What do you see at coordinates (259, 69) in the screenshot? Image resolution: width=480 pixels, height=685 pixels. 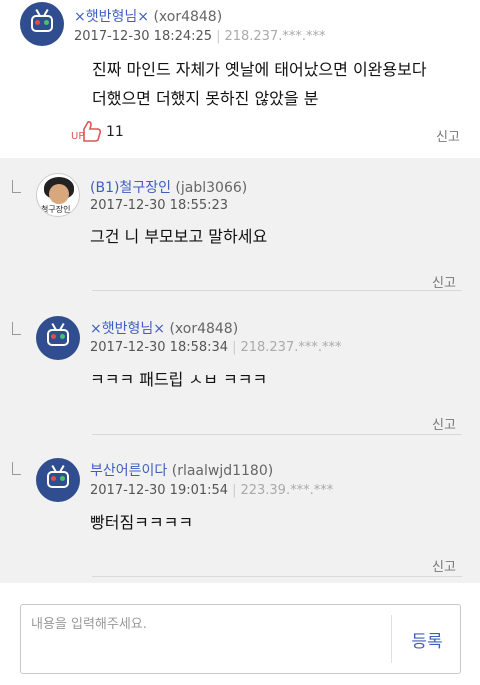 I see `comment-line: 진짜 마인드 자체가 옛날에 태어났으면 이완용보다` at bounding box center [259, 69].